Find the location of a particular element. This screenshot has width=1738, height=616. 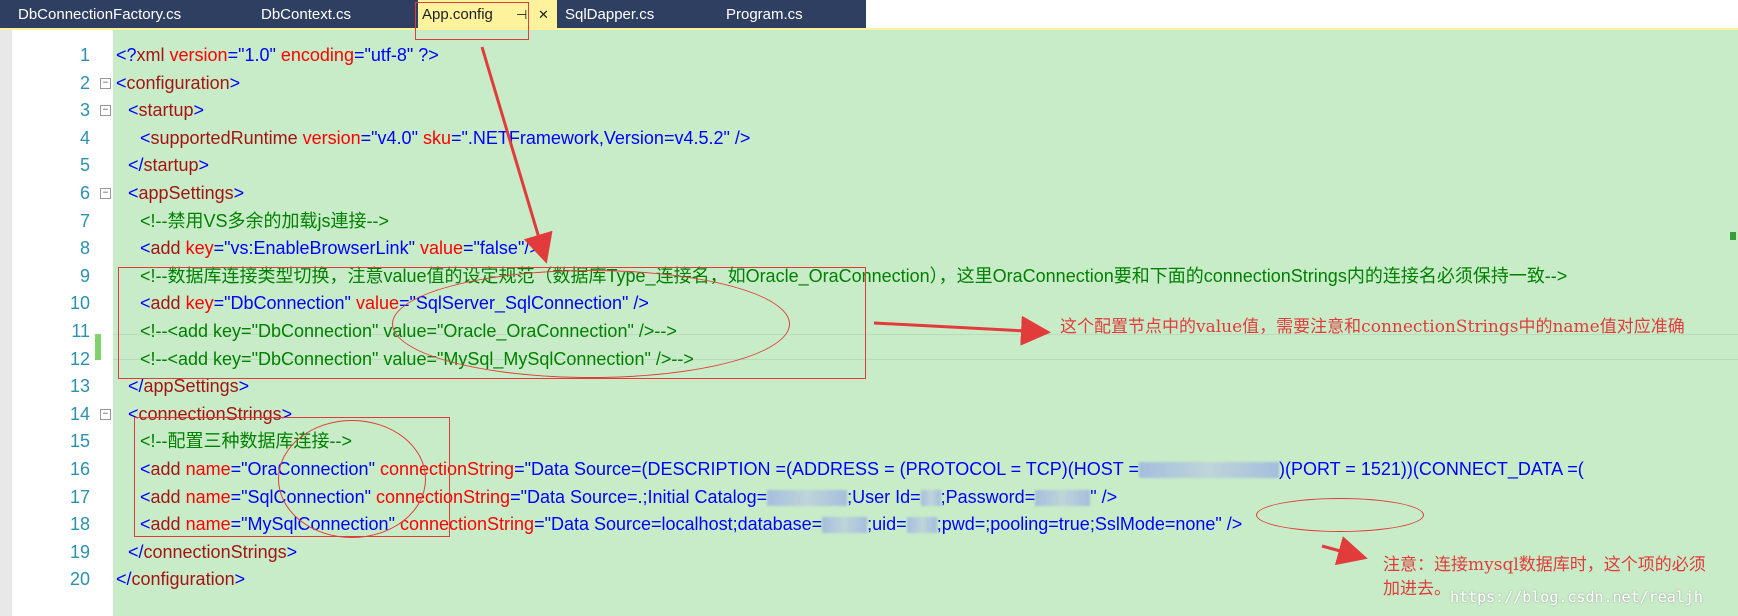

tab-label: DbConnectionFactory.cs is located at coordinates (100, 14).